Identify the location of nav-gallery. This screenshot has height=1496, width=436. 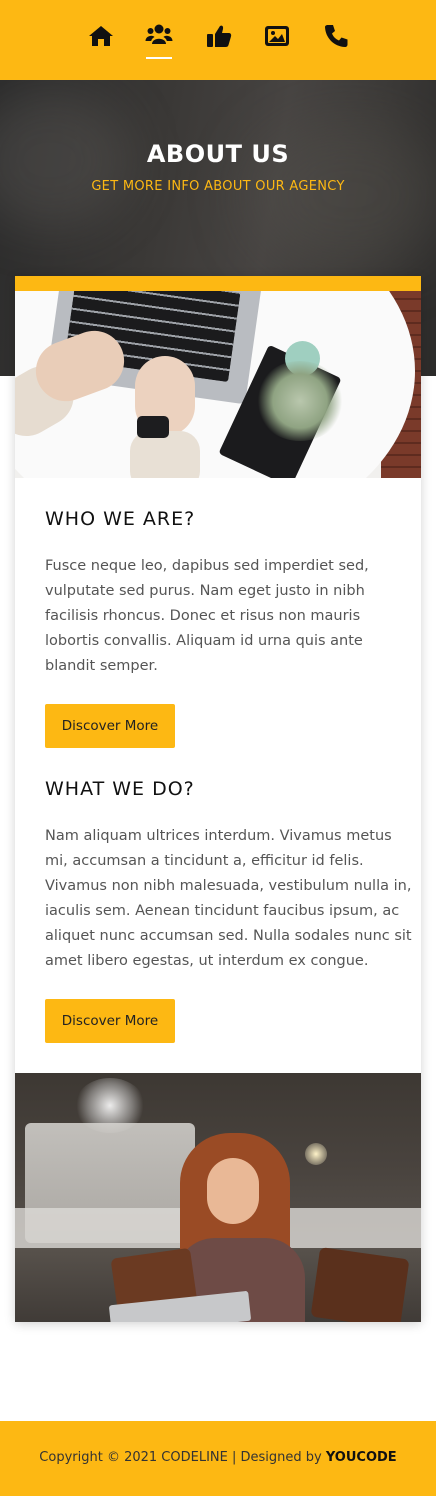
(277, 42).